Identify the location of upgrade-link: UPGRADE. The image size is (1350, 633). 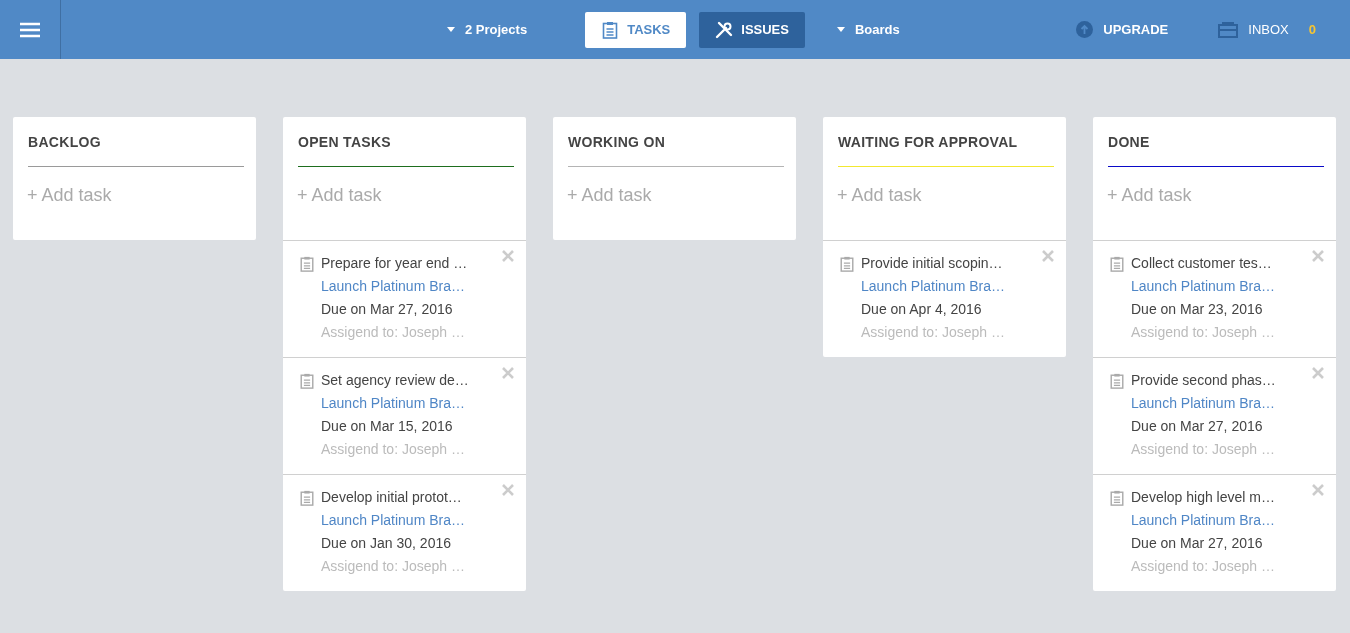
(1122, 29).